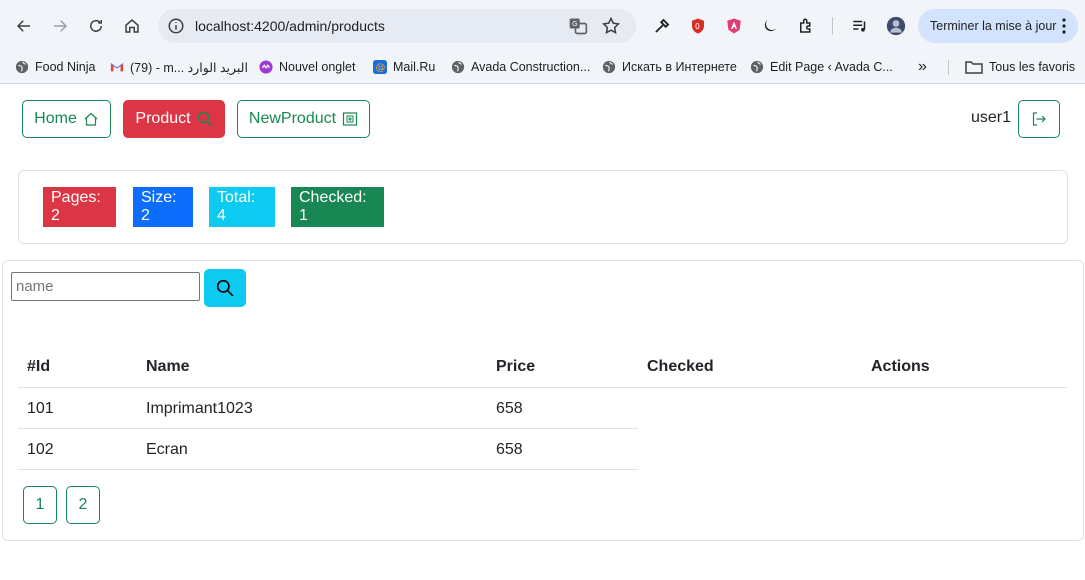 The height and width of the screenshot is (580, 1085). Describe the element at coordinates (65, 67) in the screenshot. I see `bookmark-label: Food Ninja` at that location.